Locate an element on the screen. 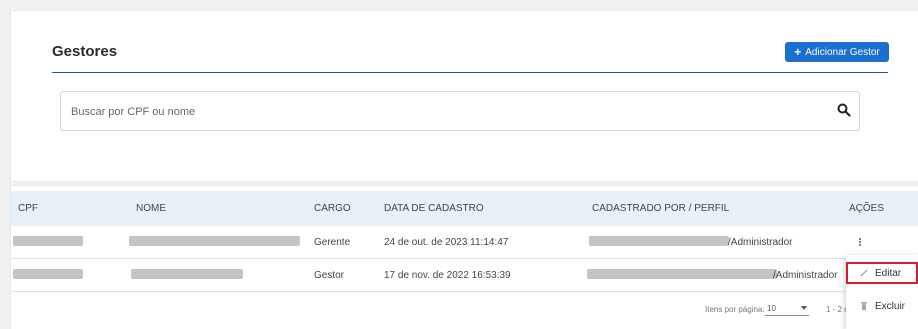 This screenshot has height=329, width=918. search-icon is located at coordinates (844, 110).